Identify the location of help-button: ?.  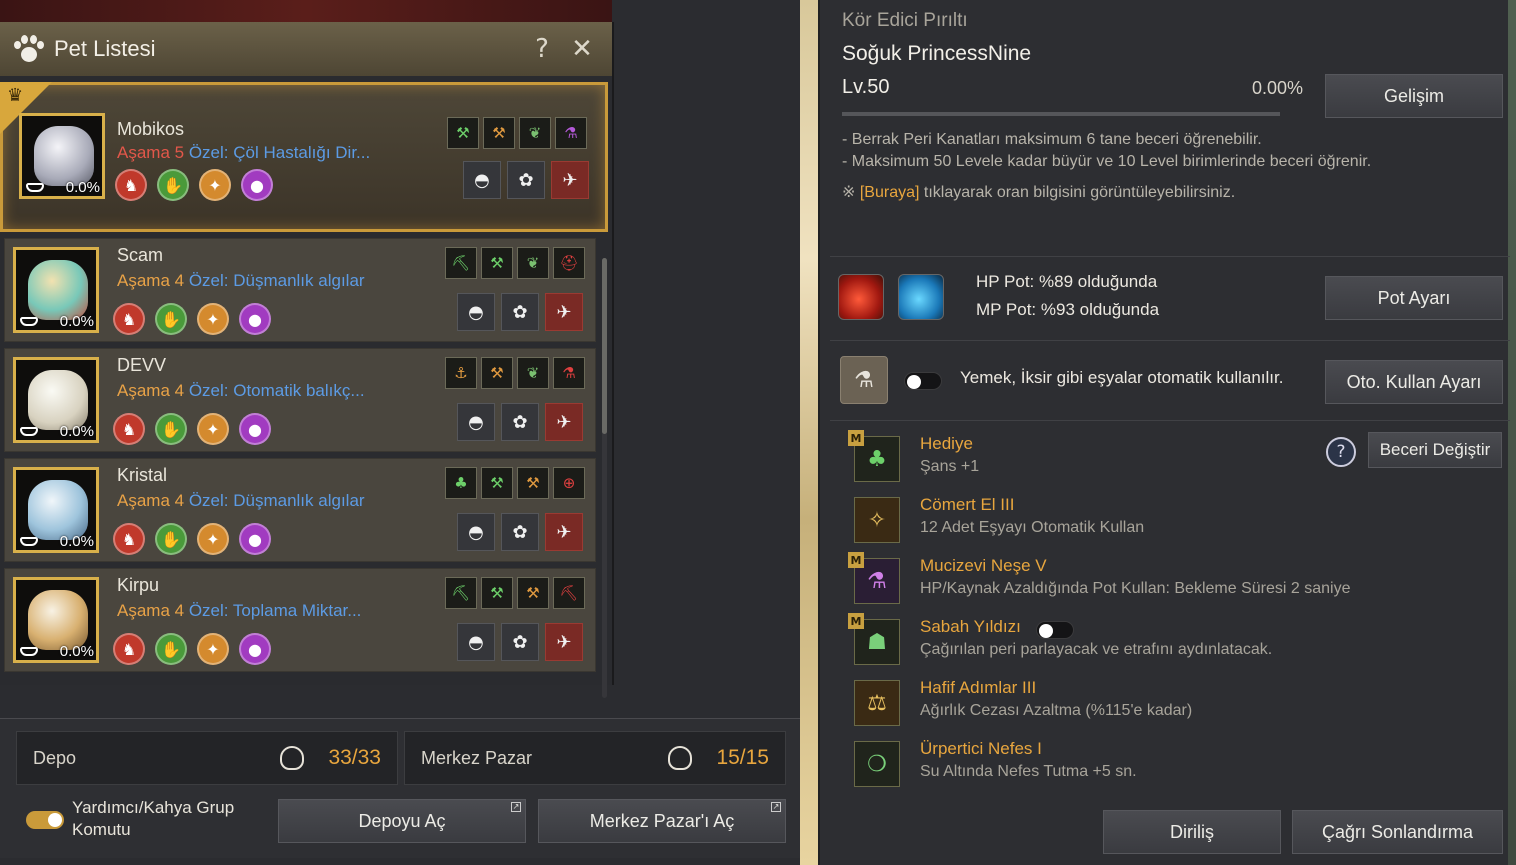
(542, 49).